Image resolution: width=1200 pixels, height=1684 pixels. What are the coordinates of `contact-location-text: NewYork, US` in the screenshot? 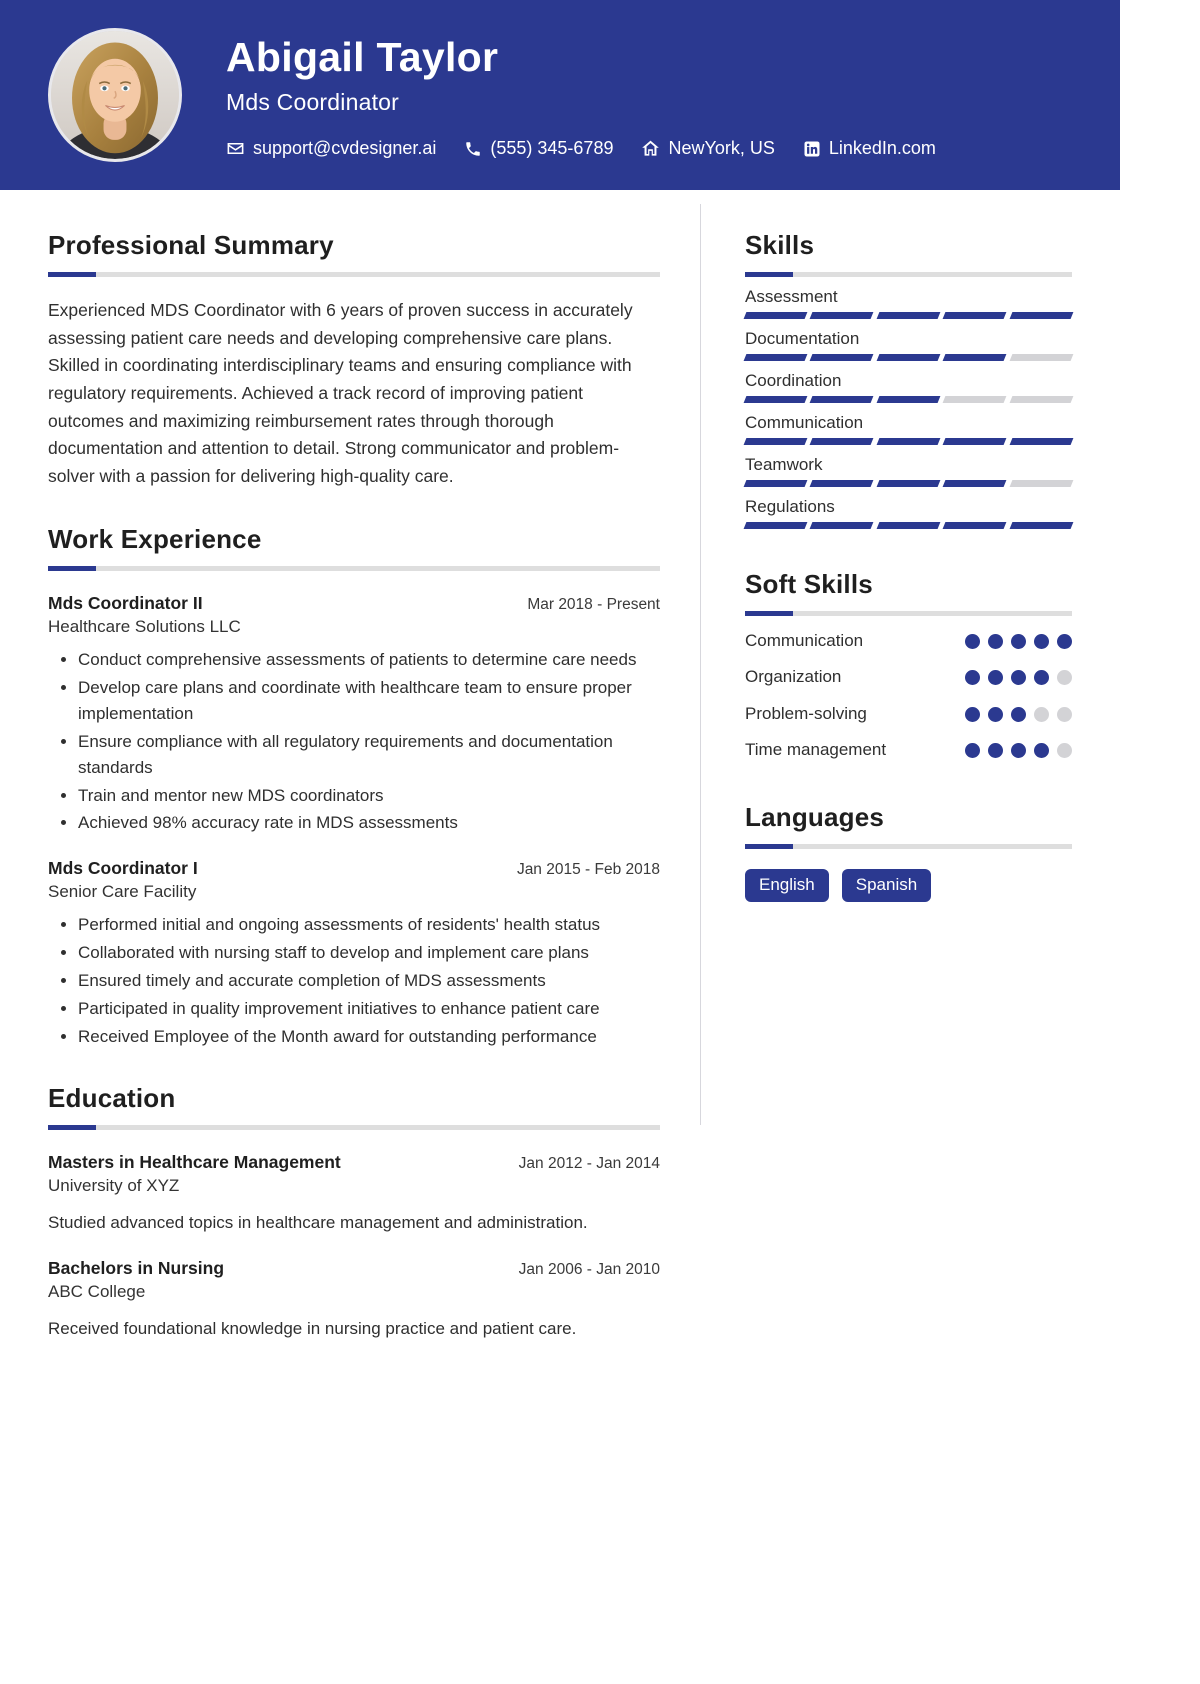 It's located at (721, 148).